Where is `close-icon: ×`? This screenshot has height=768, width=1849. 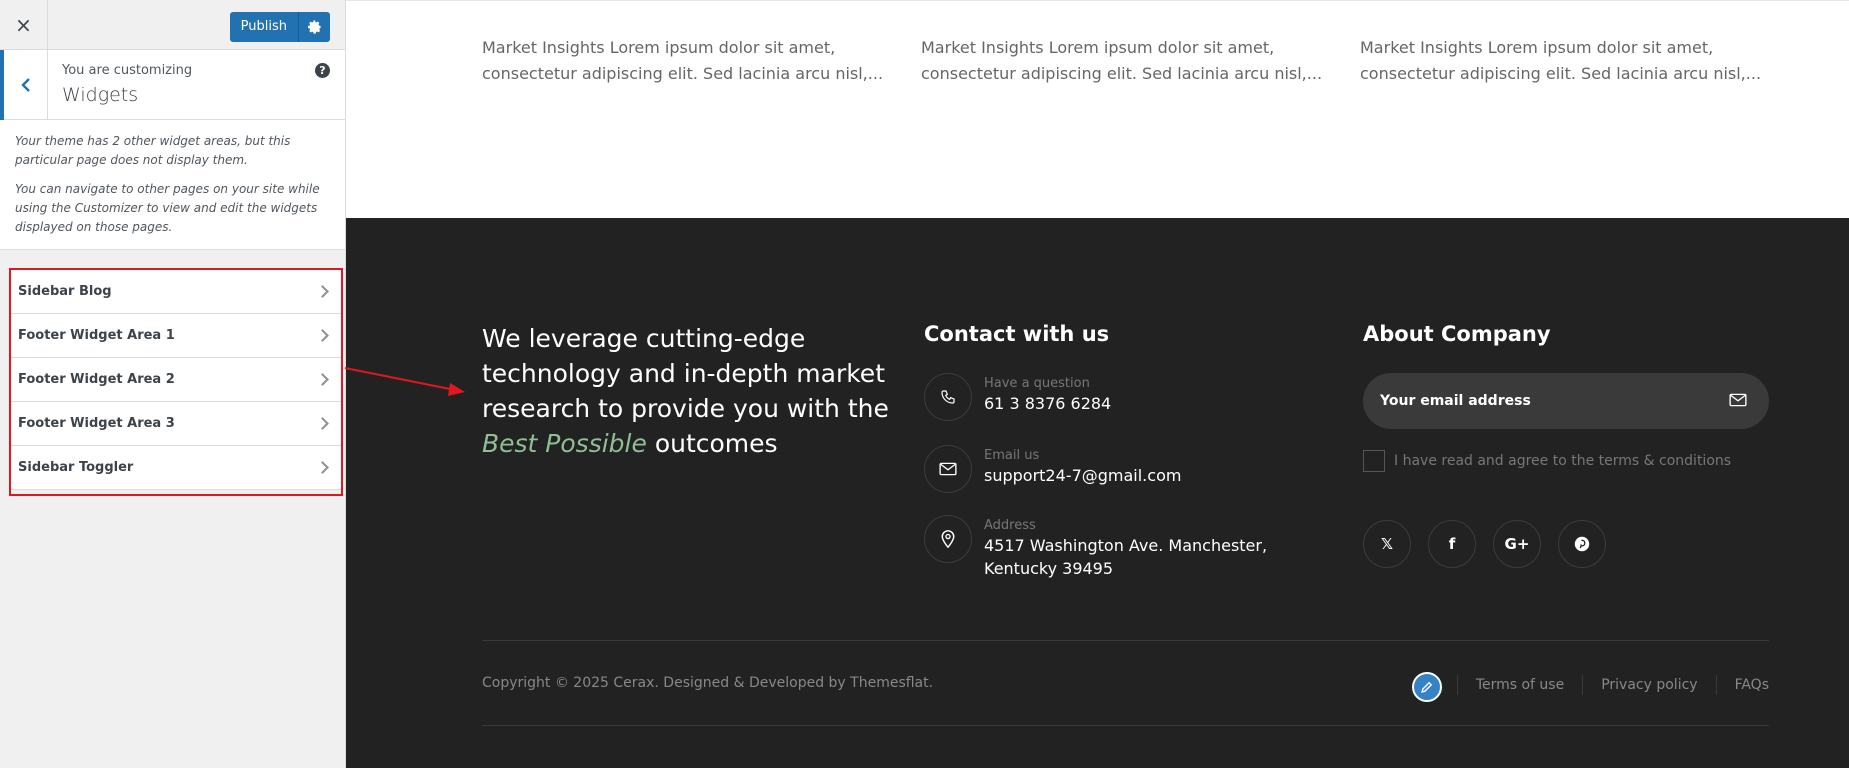
close-icon: × is located at coordinates (23, 25).